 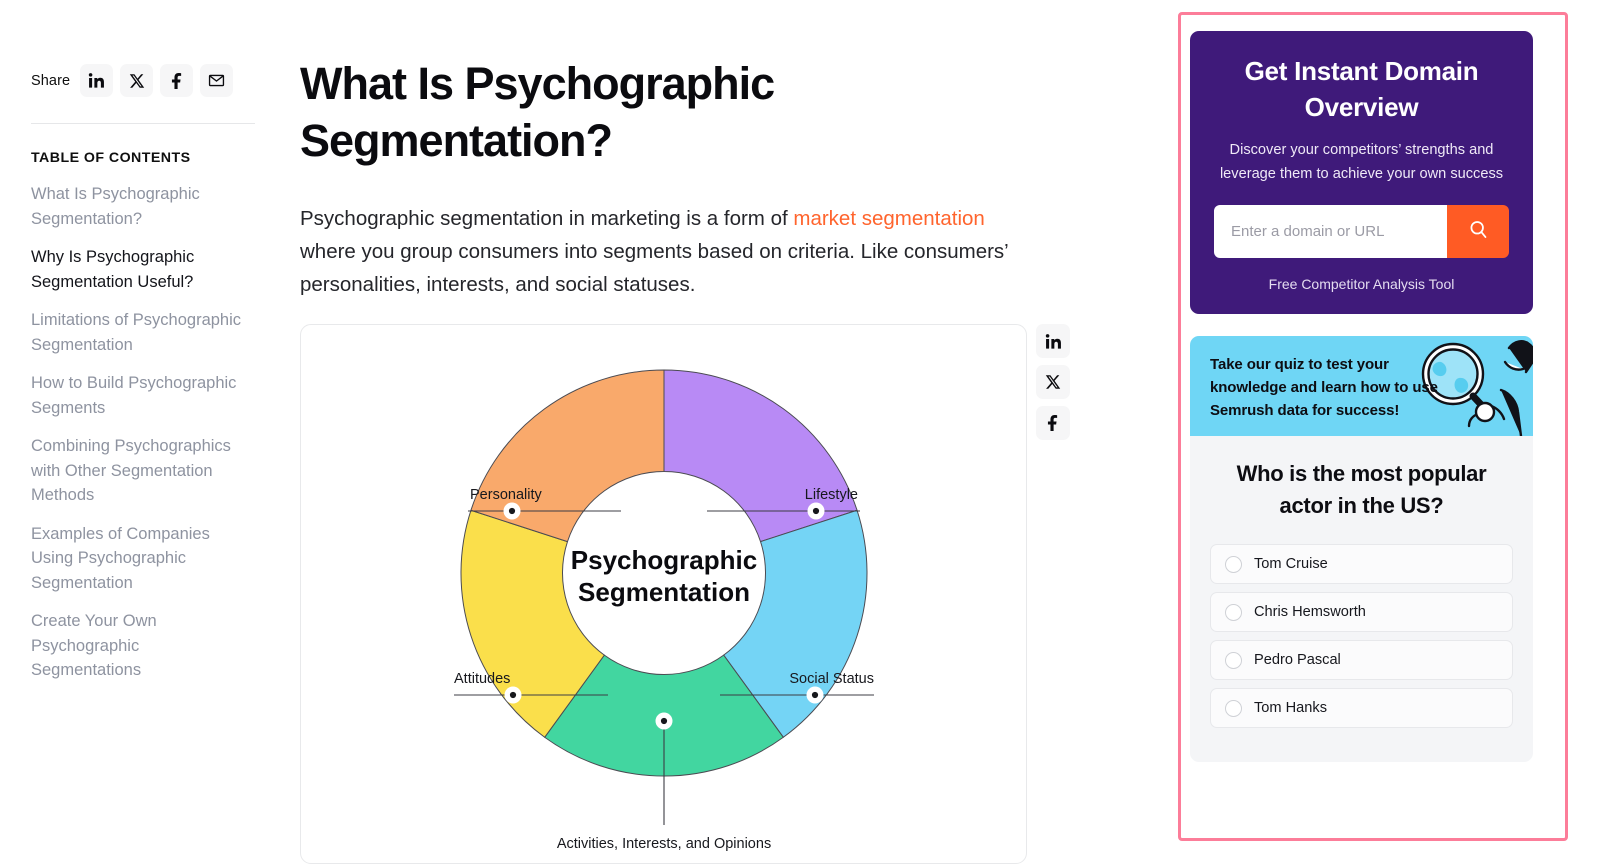 I want to click on chart-center-label-line2: Segmentation, so click(x=664, y=592).